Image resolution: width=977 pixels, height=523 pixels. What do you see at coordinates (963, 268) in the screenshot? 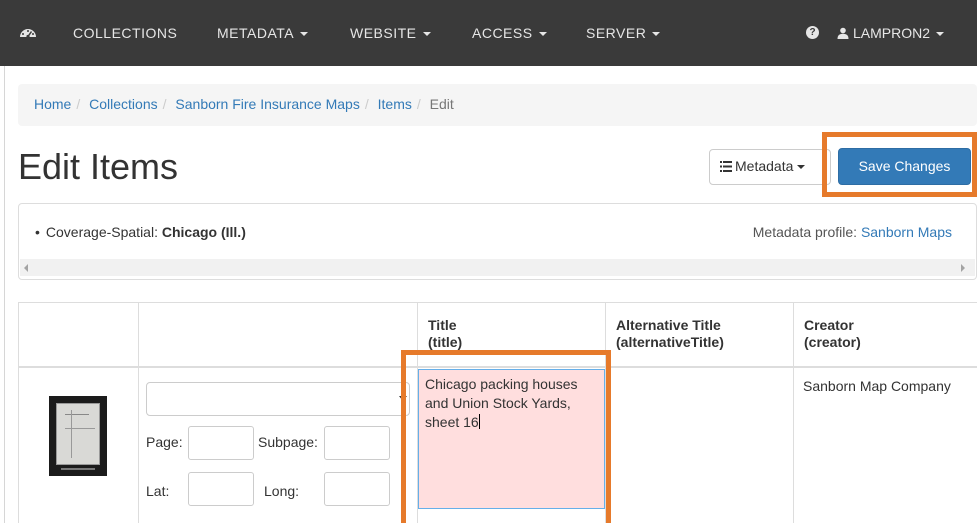
I see `scroll-right-icon` at bounding box center [963, 268].